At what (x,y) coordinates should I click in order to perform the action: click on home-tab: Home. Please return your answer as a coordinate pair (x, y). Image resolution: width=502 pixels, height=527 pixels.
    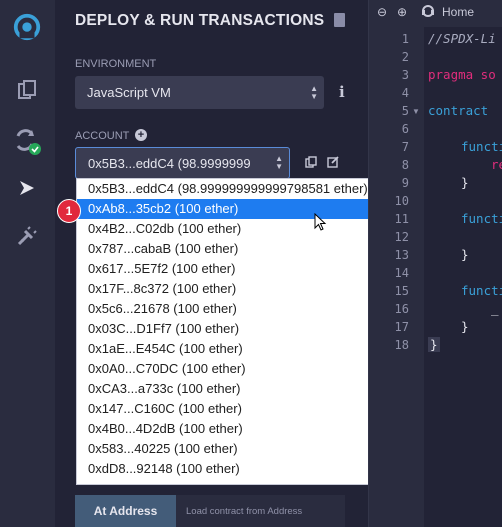
    Looking at the image, I should click on (458, 12).